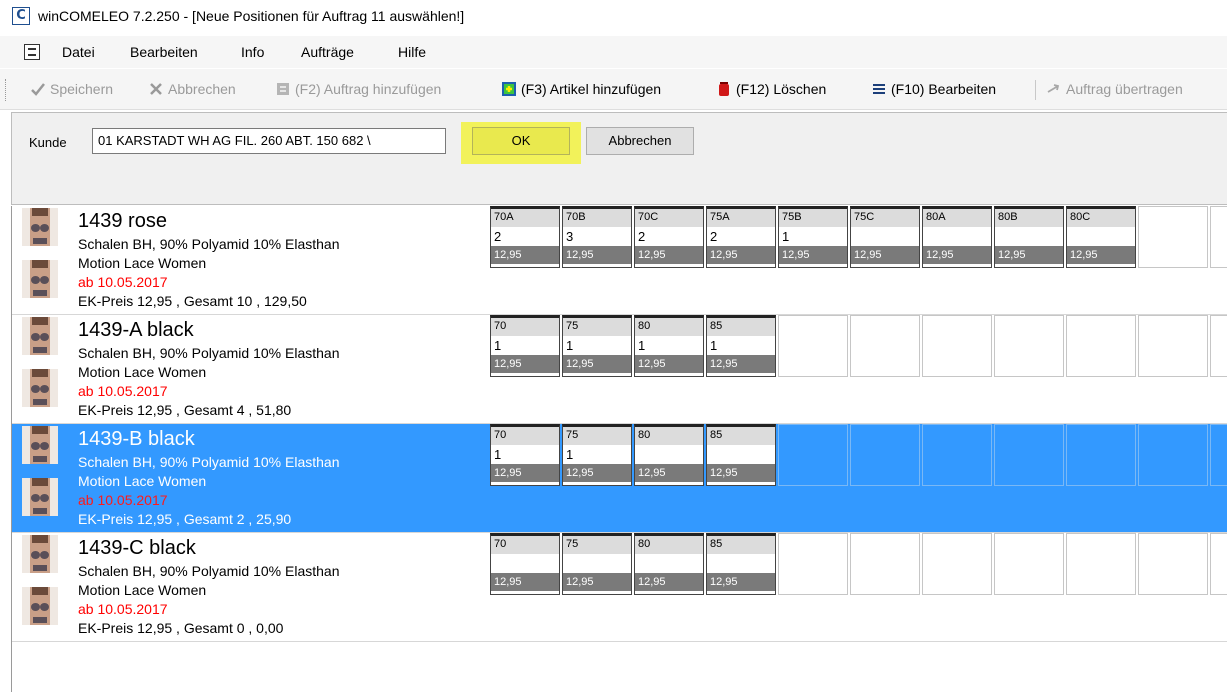  I want to click on cancel-button: Abbrechen, so click(640, 141).